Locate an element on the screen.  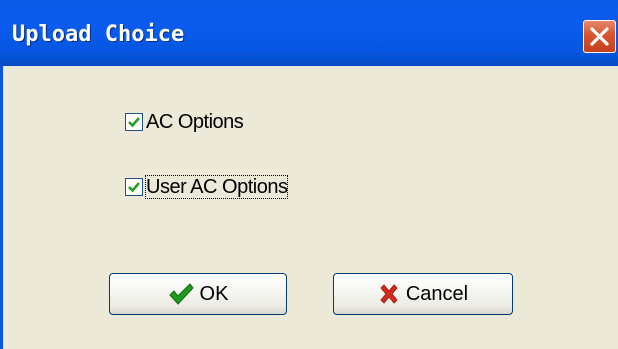
dialog-title: Upload Choice is located at coordinates (98, 34).